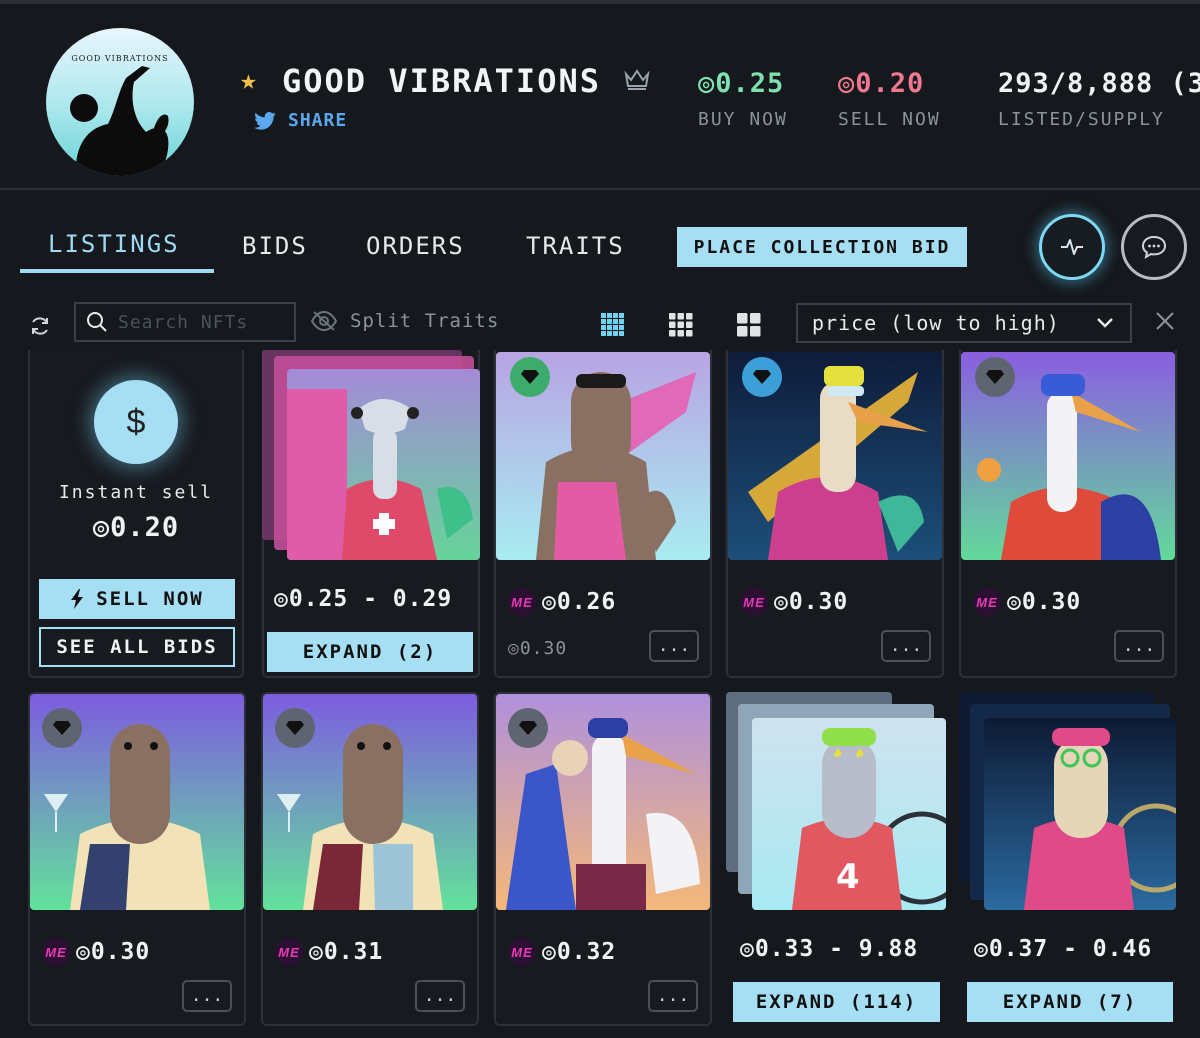 The height and width of the screenshot is (1038, 1200). I want to click on nft-image: 4, so click(849, 814).